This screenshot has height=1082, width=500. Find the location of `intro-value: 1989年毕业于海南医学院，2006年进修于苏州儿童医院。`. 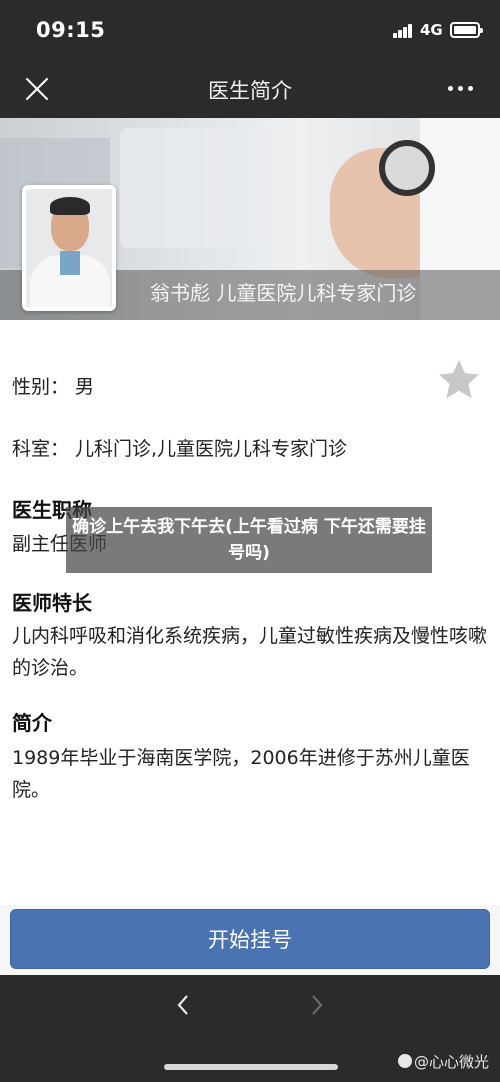

intro-value: 1989年毕业于海南医学院，2006年进修于苏州儿童医院。 is located at coordinates (241, 774).